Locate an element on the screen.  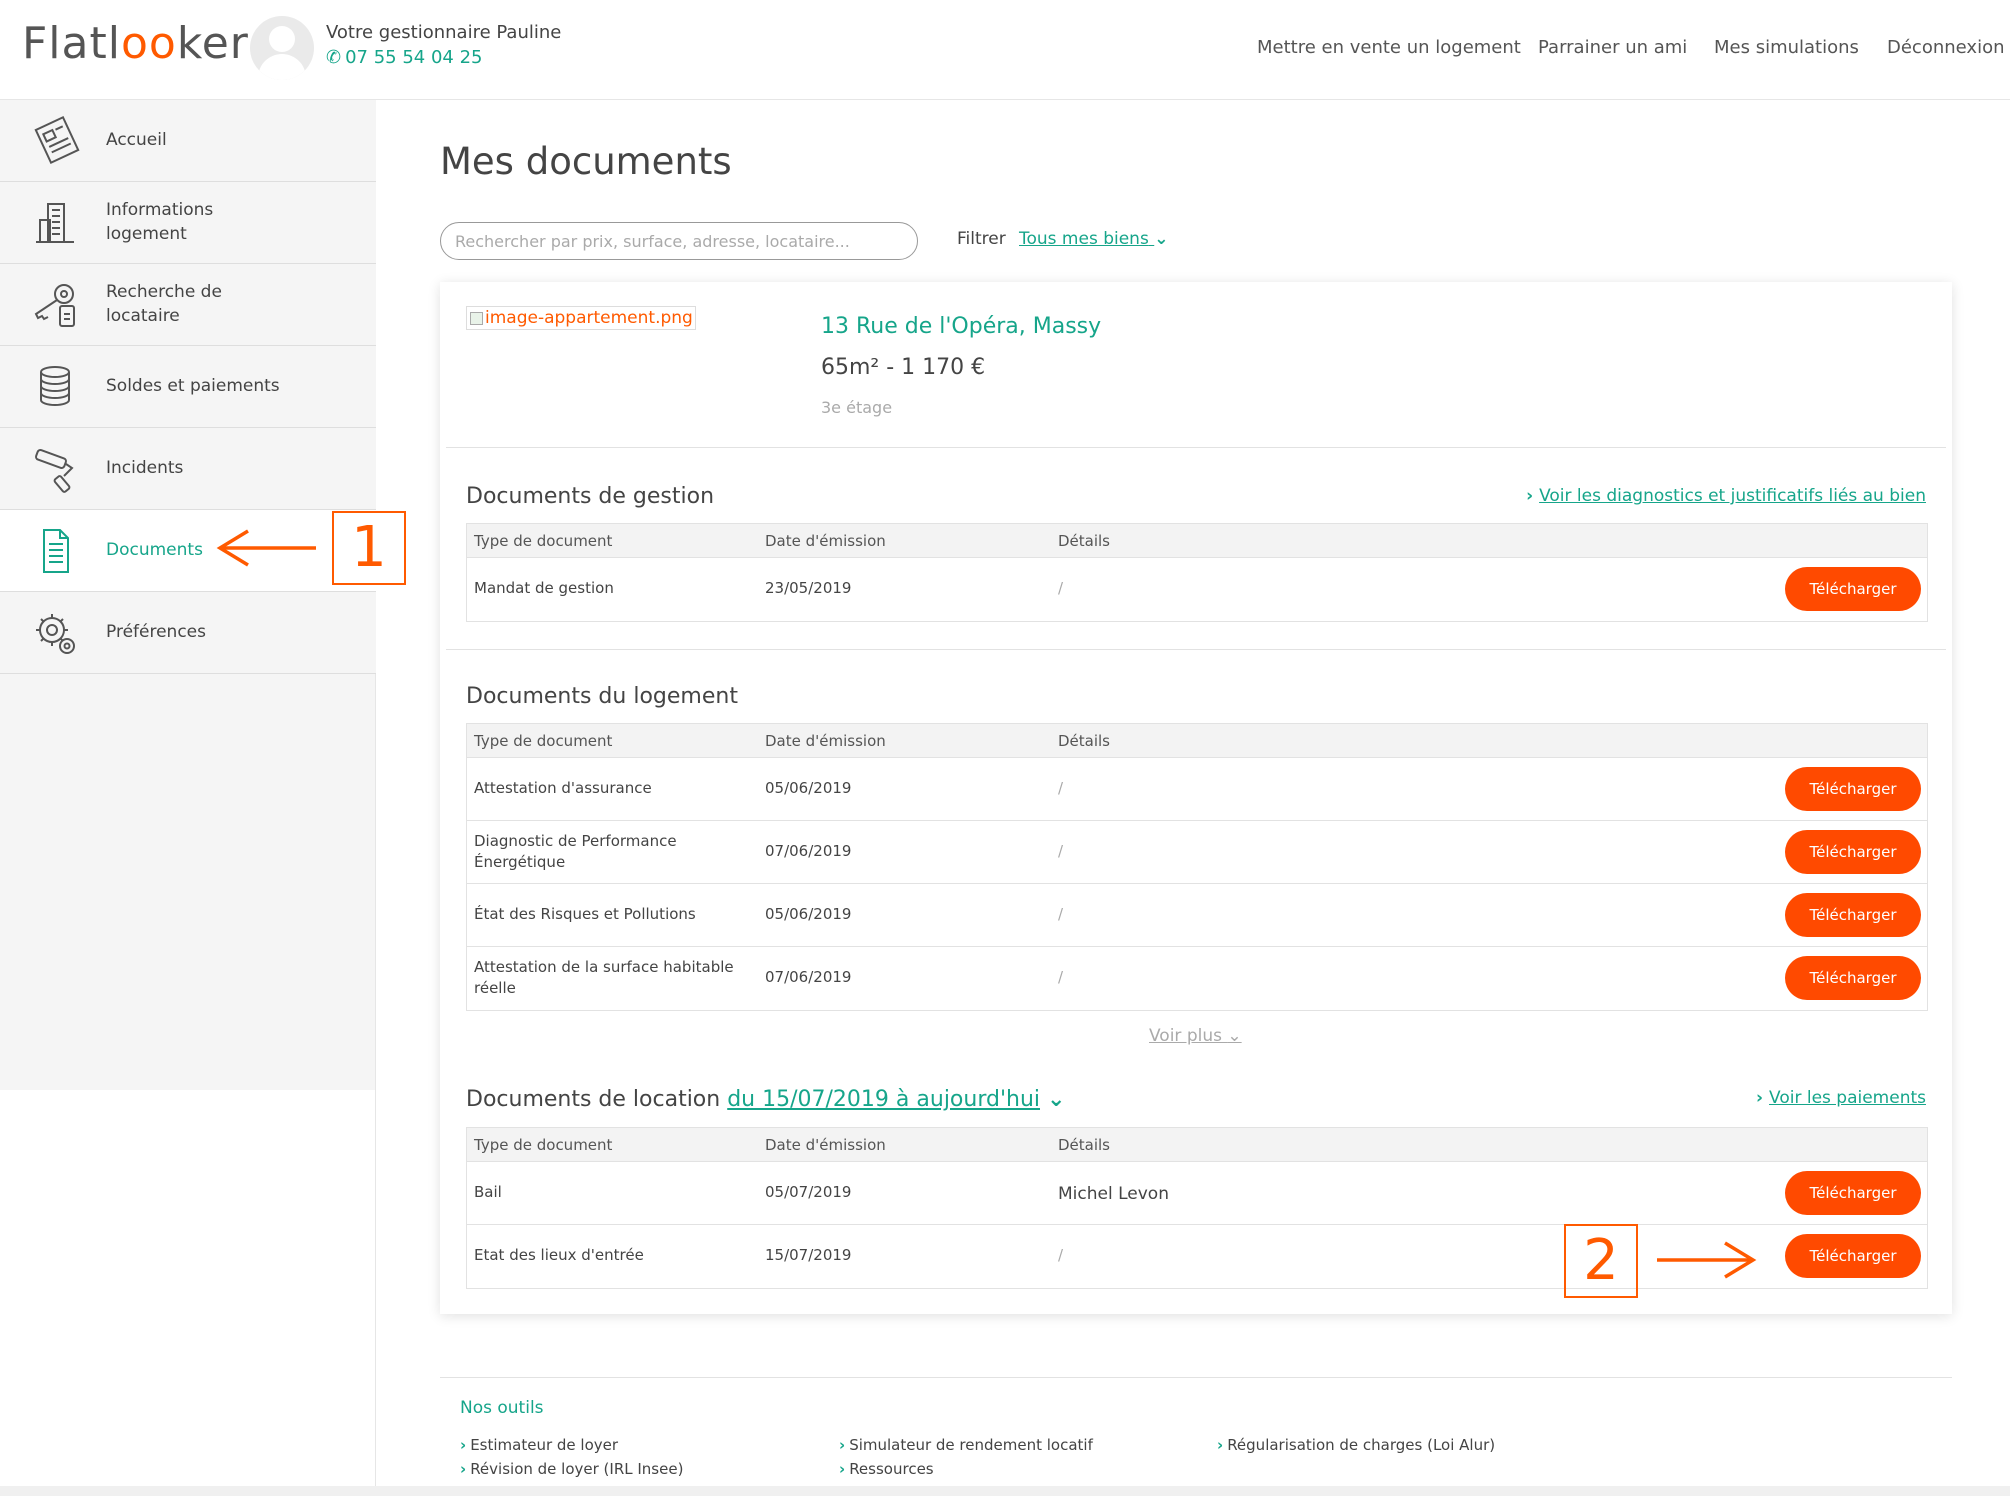
manager-phone: ✆ 07 55 54 04 25 is located at coordinates (404, 57).